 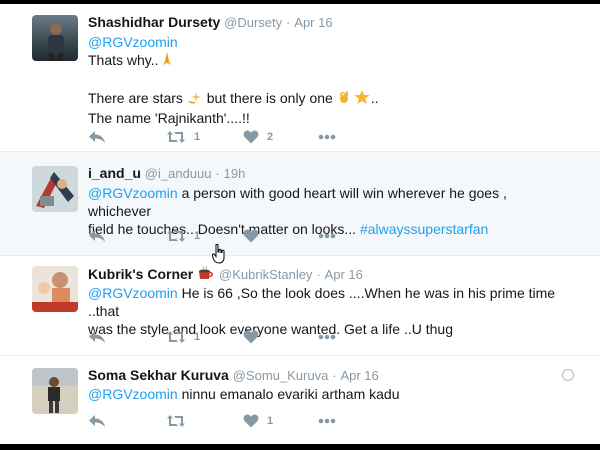 I want to click on user-handle: @Somu_Kuruva, so click(x=281, y=375).